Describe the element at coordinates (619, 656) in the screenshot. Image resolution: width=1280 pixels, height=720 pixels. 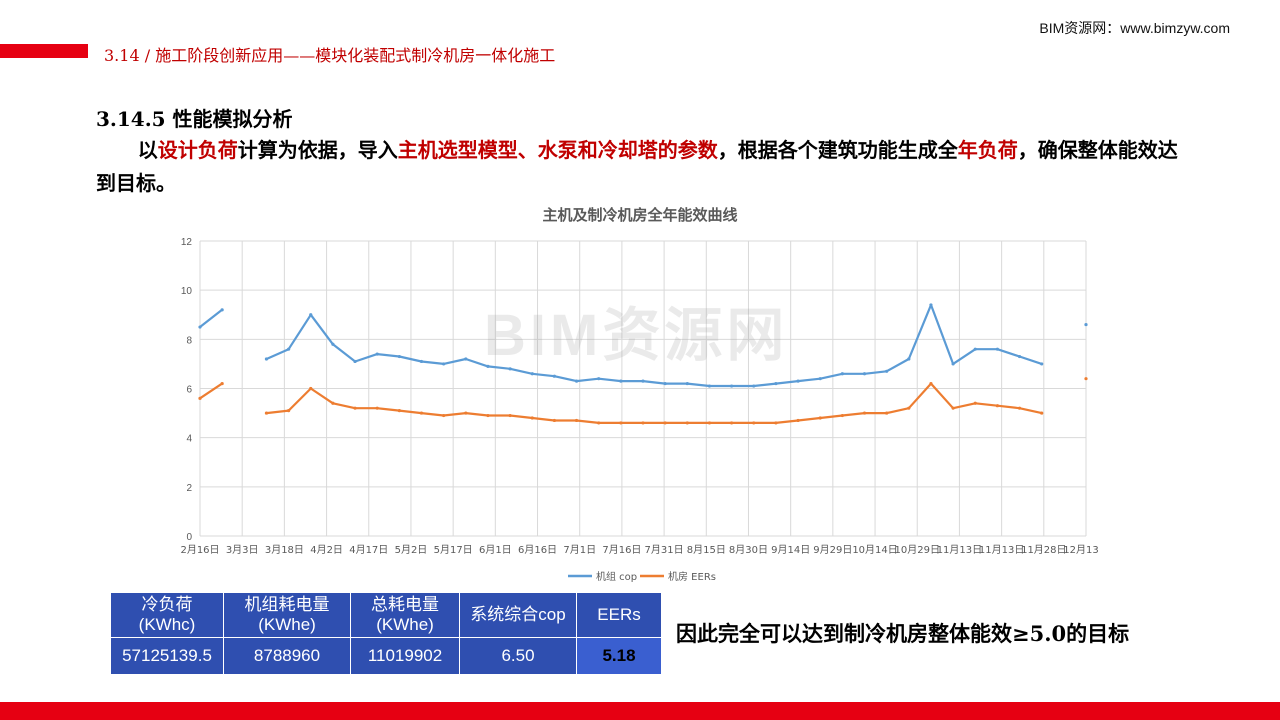
I see `cell-eers: 5.18` at that location.